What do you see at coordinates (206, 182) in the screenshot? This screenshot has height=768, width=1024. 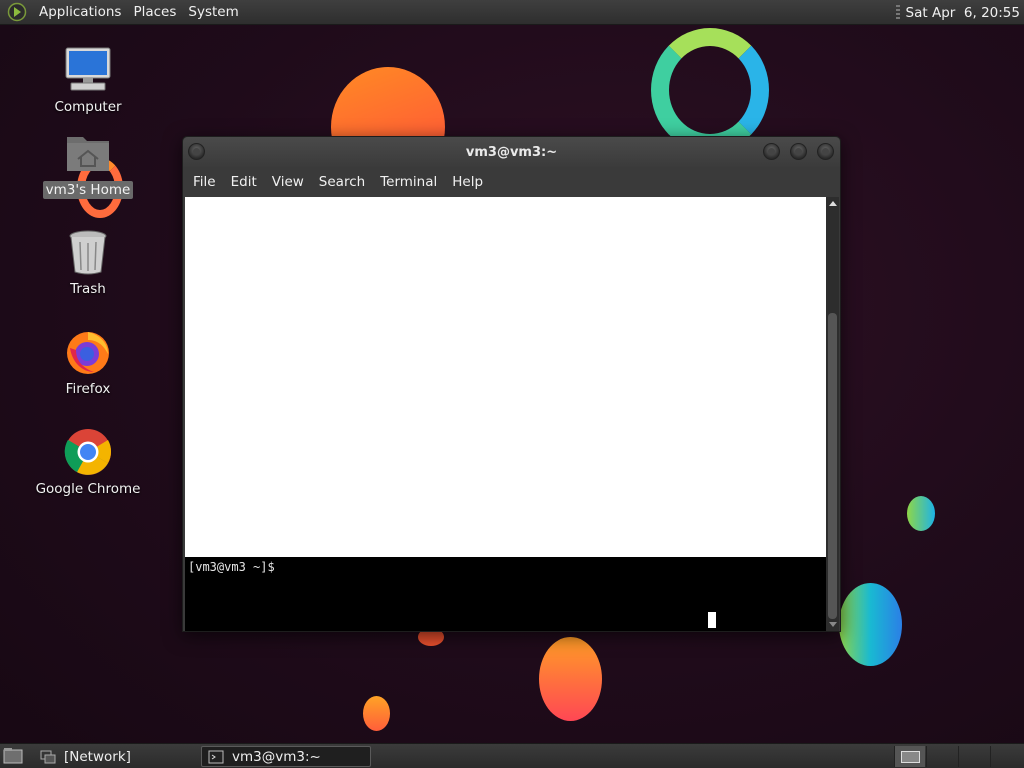 I see `menu-file: File` at bounding box center [206, 182].